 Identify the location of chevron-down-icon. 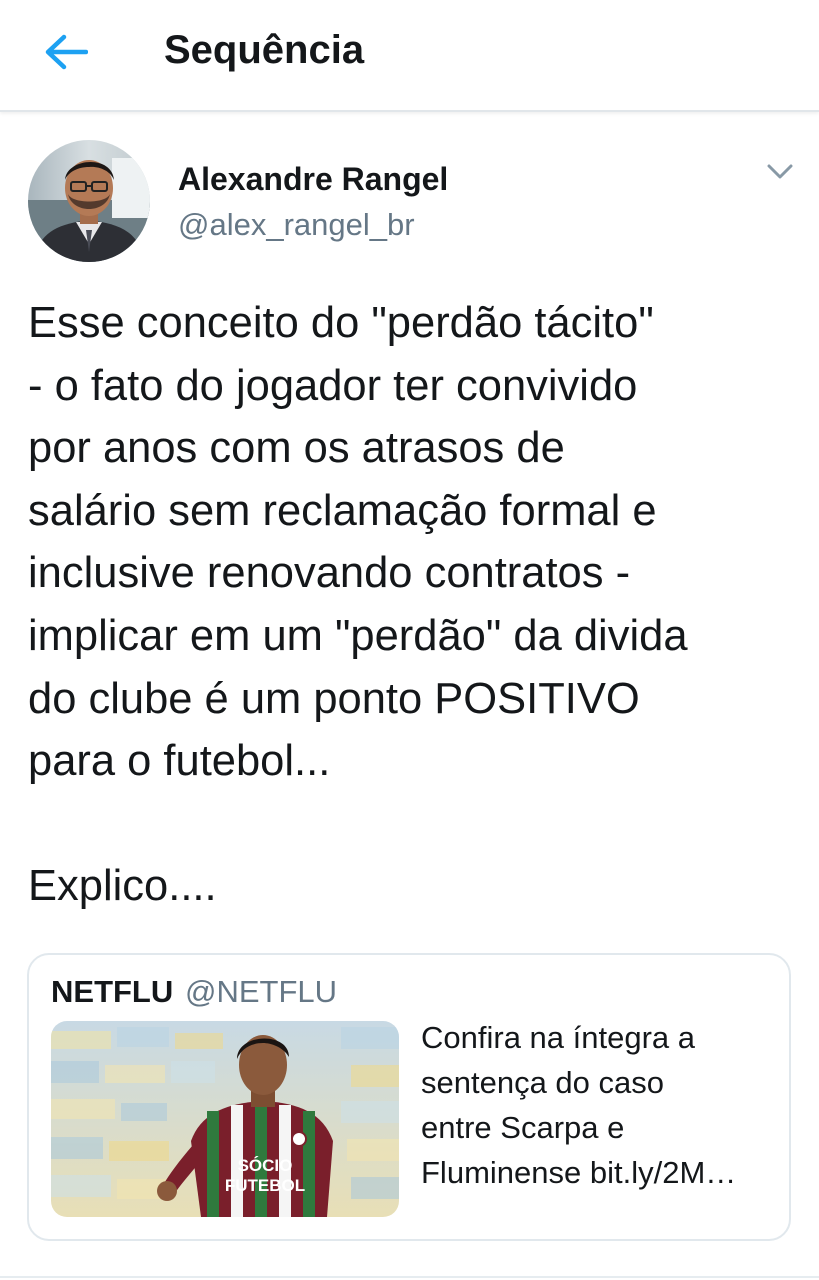
(780, 171).